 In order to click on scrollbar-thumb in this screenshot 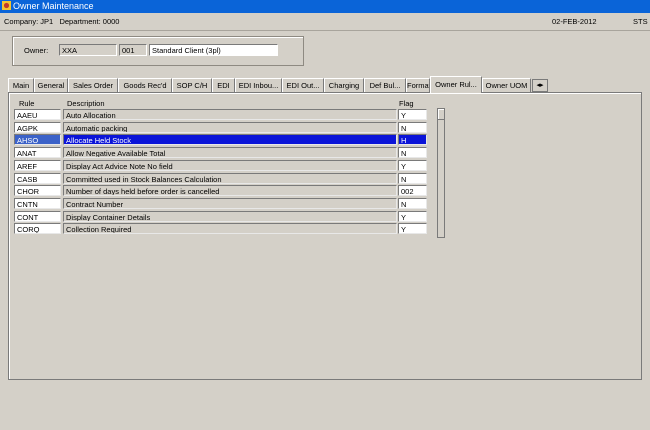, I will do `click(441, 114)`.